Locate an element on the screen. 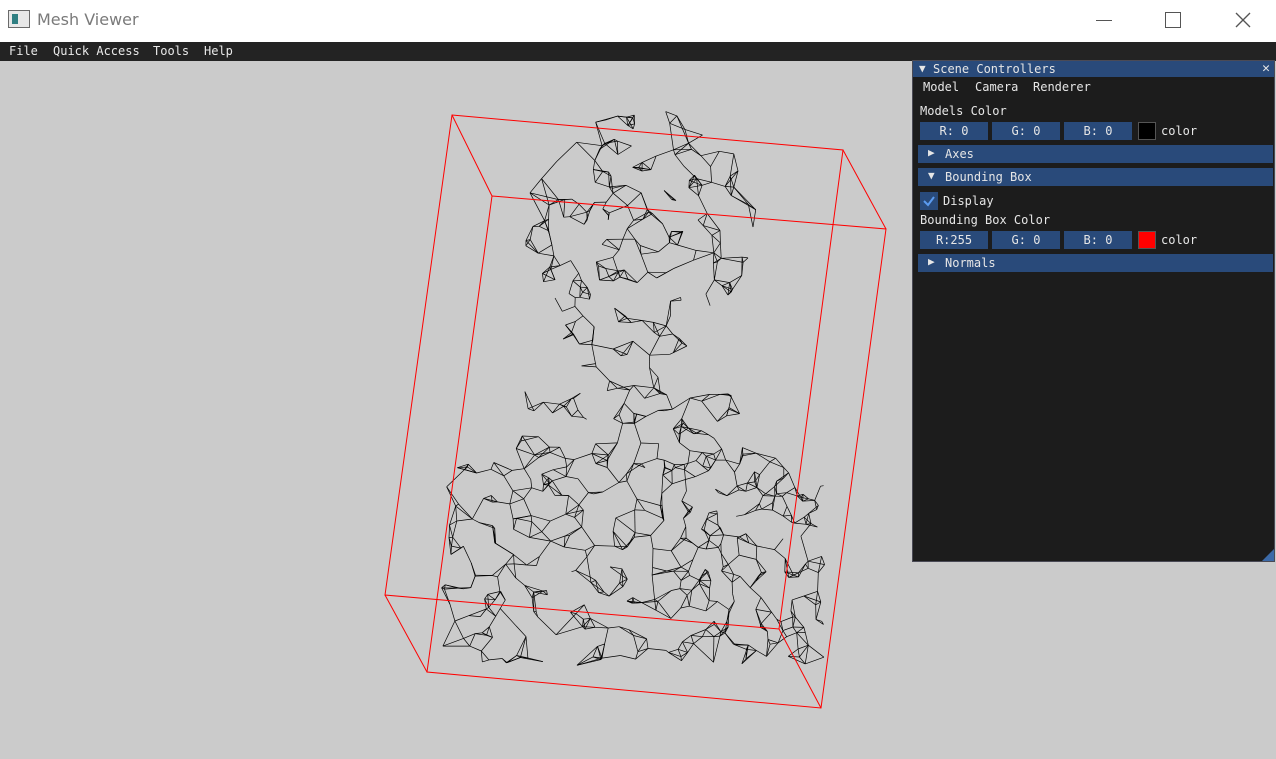  display-checkbox is located at coordinates (929, 201).